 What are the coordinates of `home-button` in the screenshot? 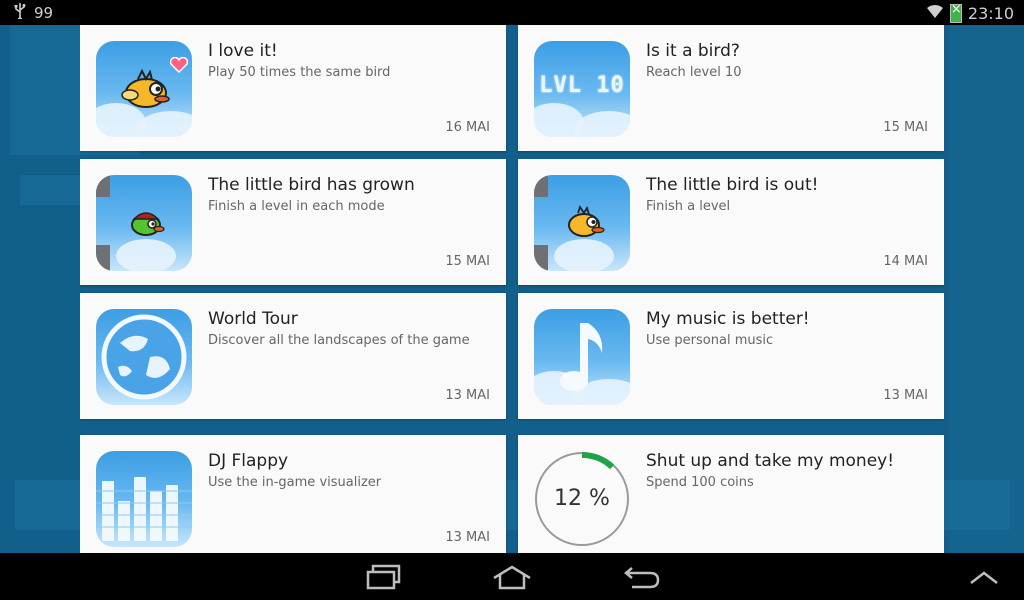 It's located at (512, 577).